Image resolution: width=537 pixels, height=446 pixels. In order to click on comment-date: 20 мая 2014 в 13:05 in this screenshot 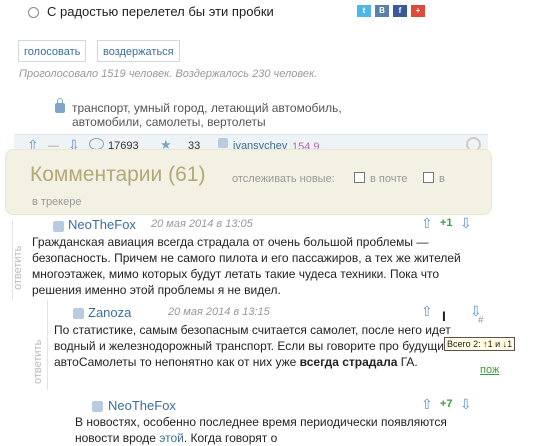, I will do `click(202, 224)`.